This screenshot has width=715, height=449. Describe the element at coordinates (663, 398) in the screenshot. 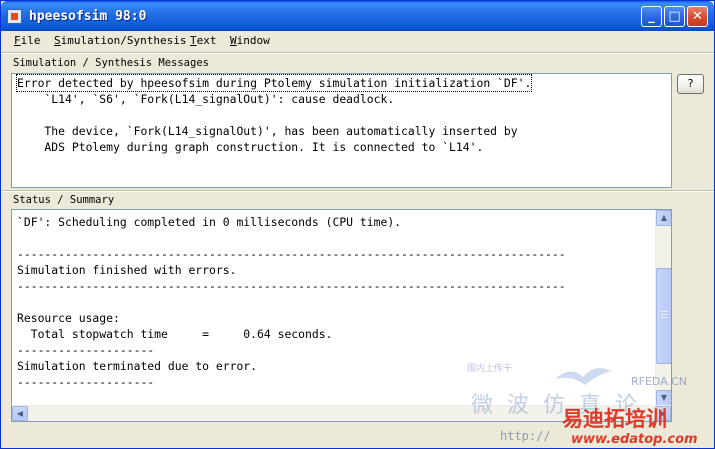

I see `scroll-down-arrow-icon: ▼` at that location.